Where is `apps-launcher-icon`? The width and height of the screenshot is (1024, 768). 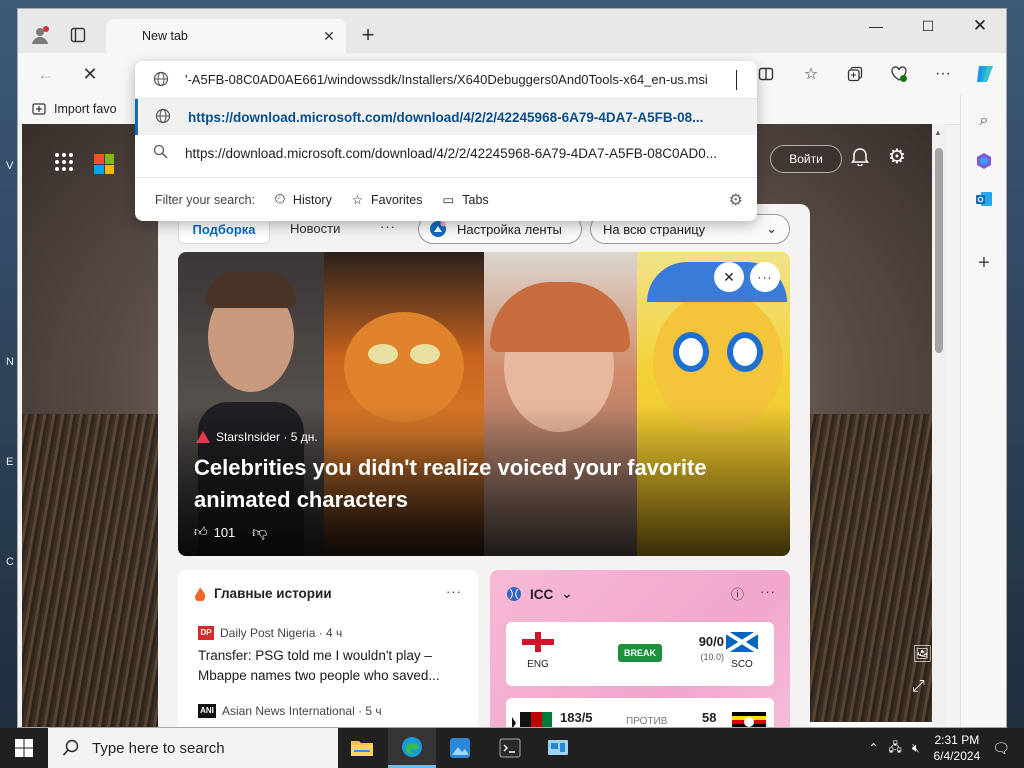
apps-launcher-icon is located at coordinates (64, 165).